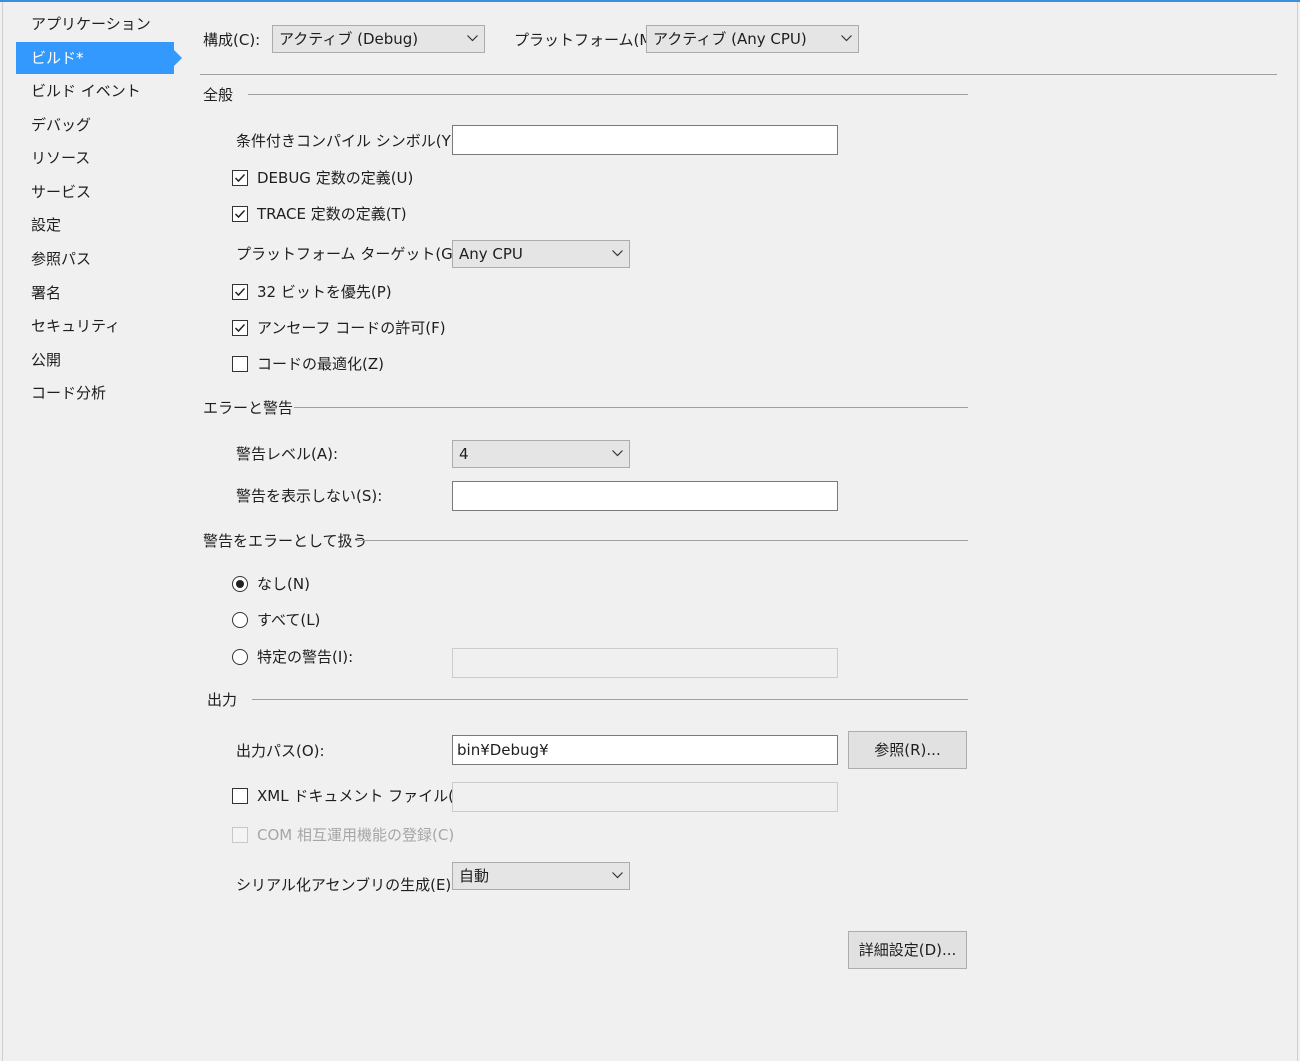  I want to click on suppress-warnings-input, so click(645, 496).